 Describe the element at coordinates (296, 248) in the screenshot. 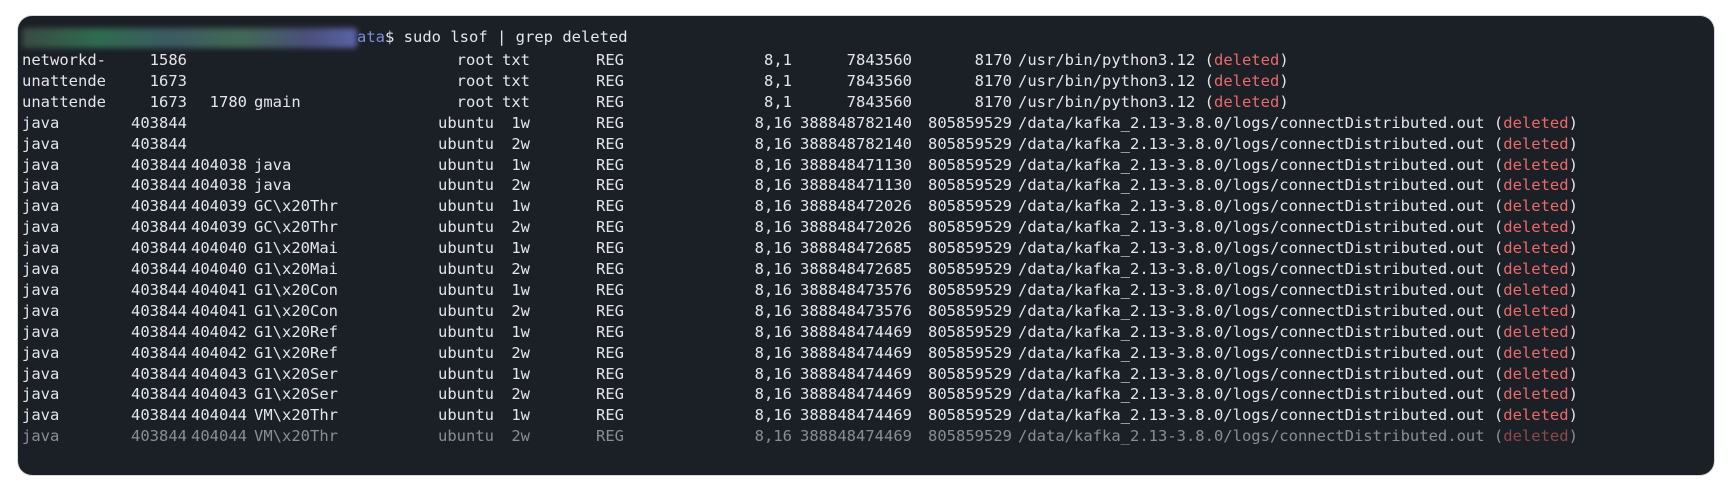

I see `cell-task: G1\x20Mai` at that location.